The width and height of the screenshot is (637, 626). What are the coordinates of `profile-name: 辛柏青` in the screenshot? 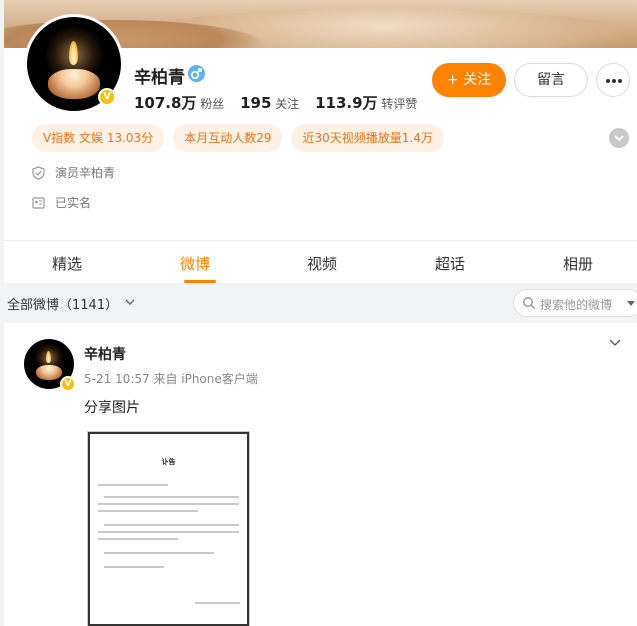 It's located at (159, 78).